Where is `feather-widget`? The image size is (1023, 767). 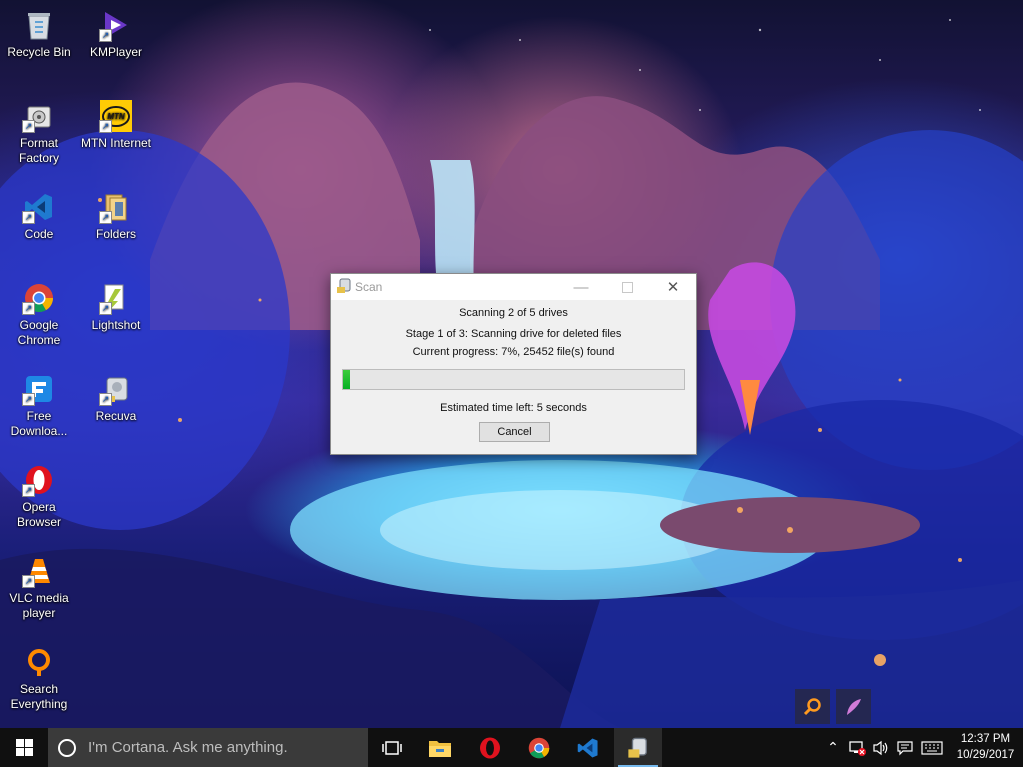
feather-widget is located at coordinates (853, 706).